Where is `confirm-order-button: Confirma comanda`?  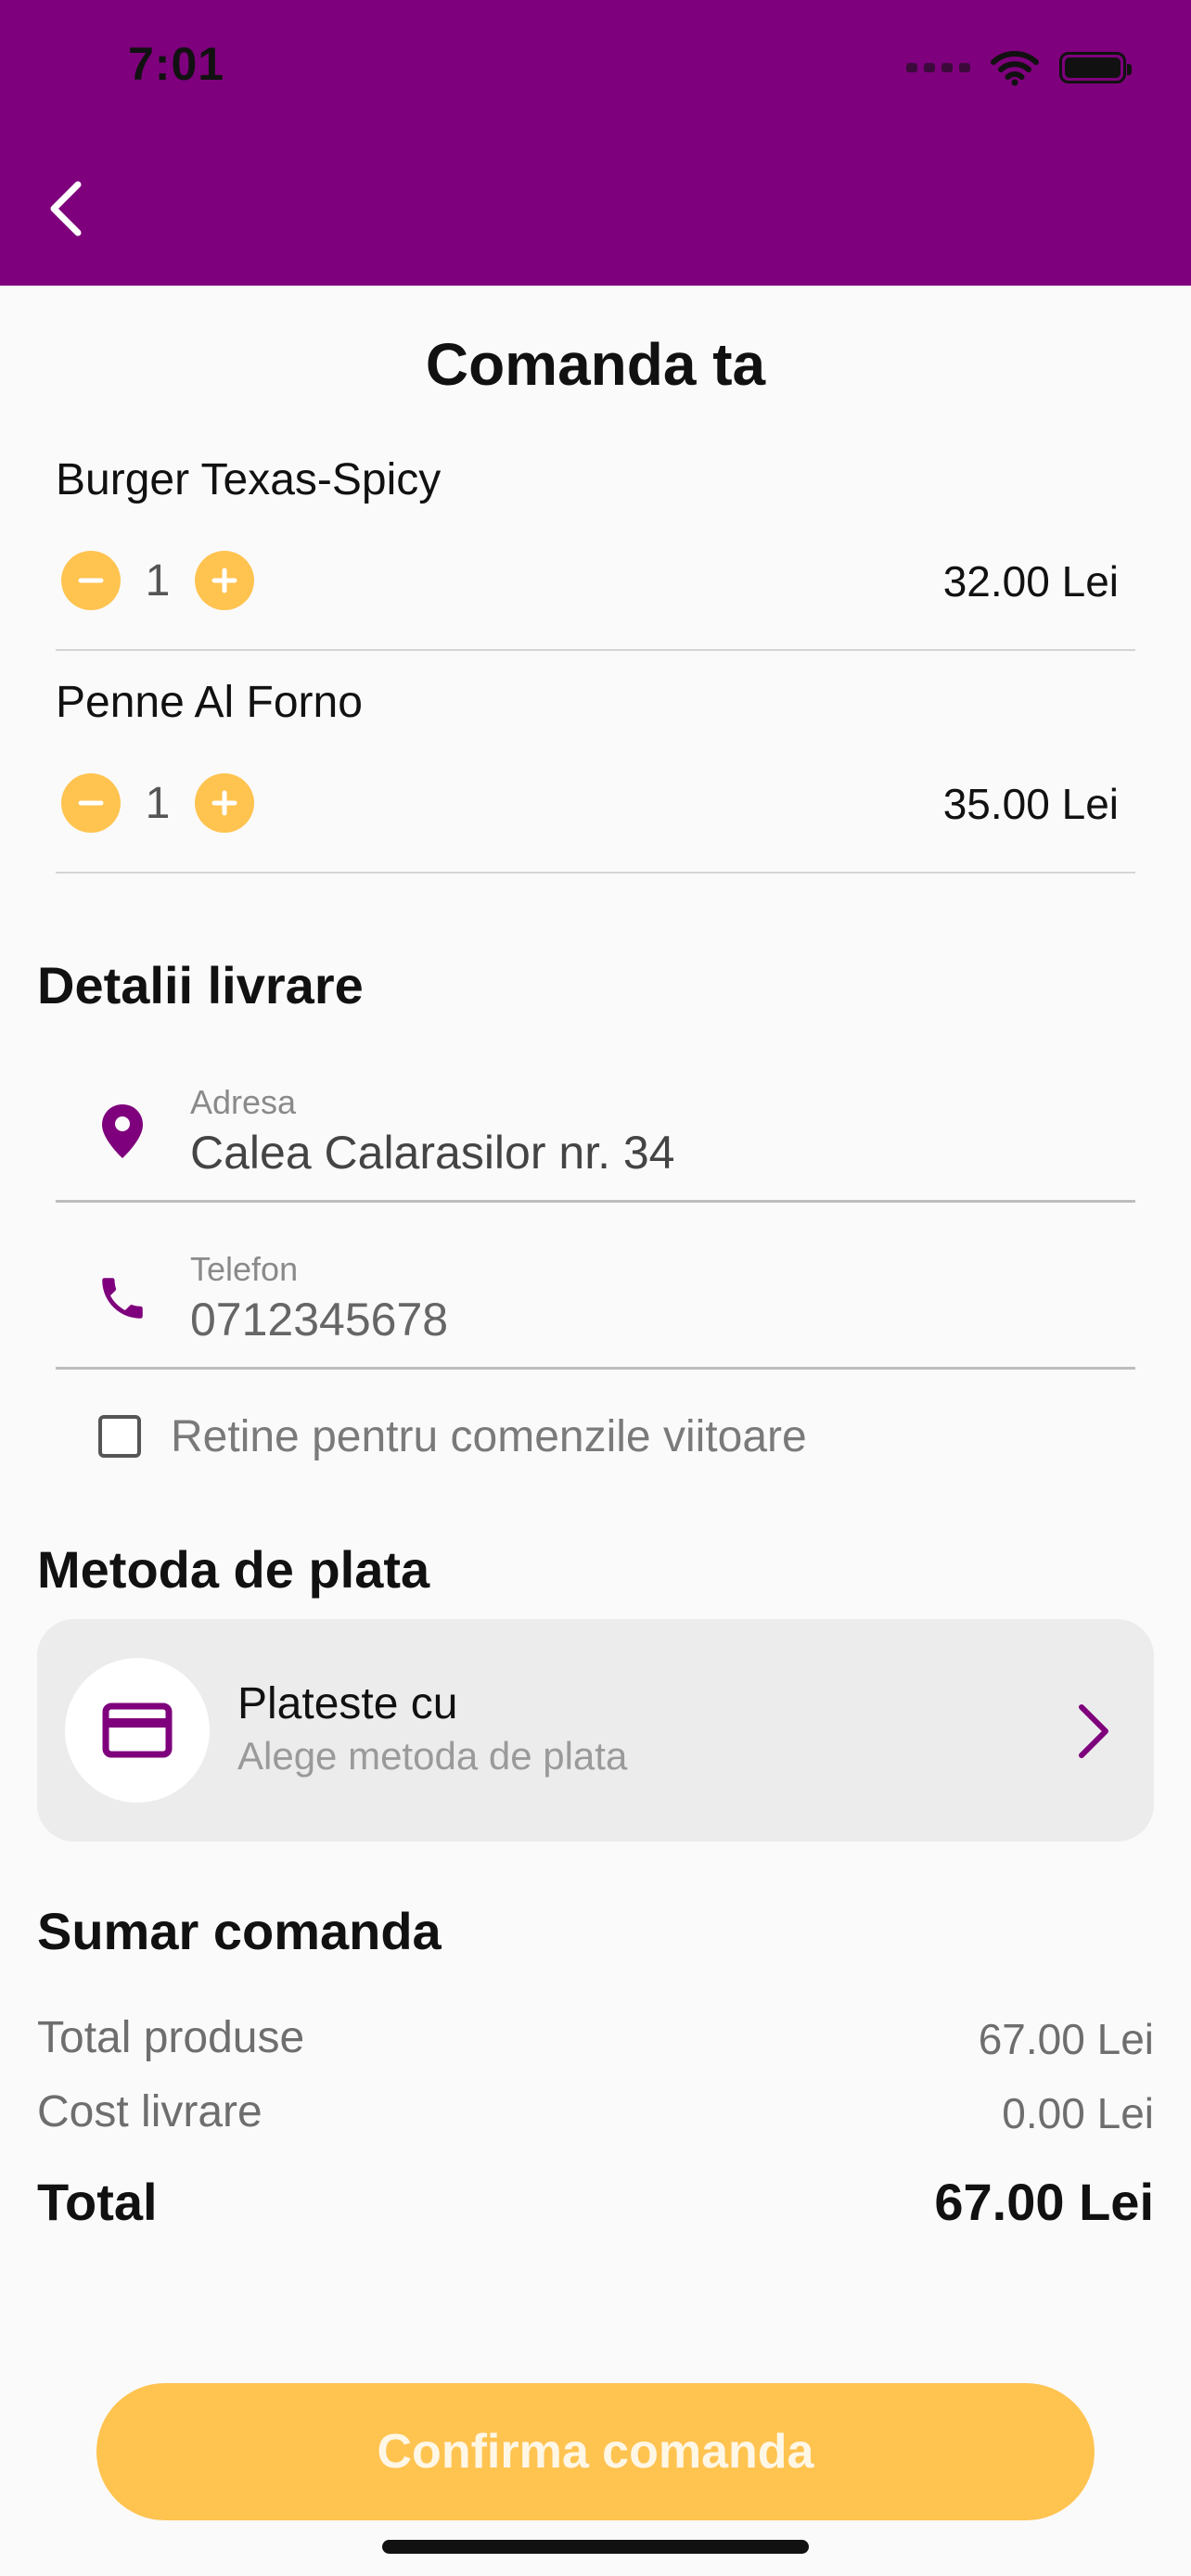
confirm-order-button: Confirma comanda is located at coordinates (595, 2451).